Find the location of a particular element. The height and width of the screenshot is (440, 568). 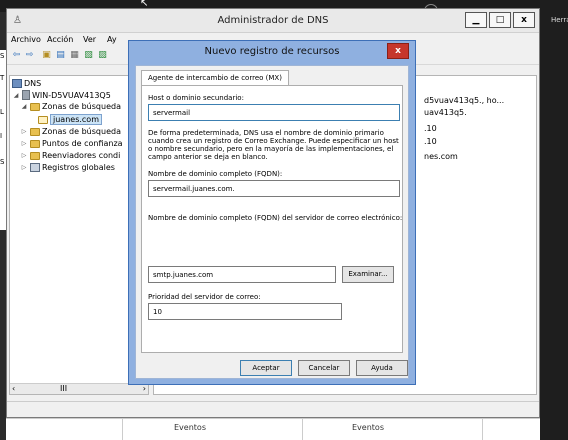

events-label-left: Eventos is located at coordinates (190, 427).